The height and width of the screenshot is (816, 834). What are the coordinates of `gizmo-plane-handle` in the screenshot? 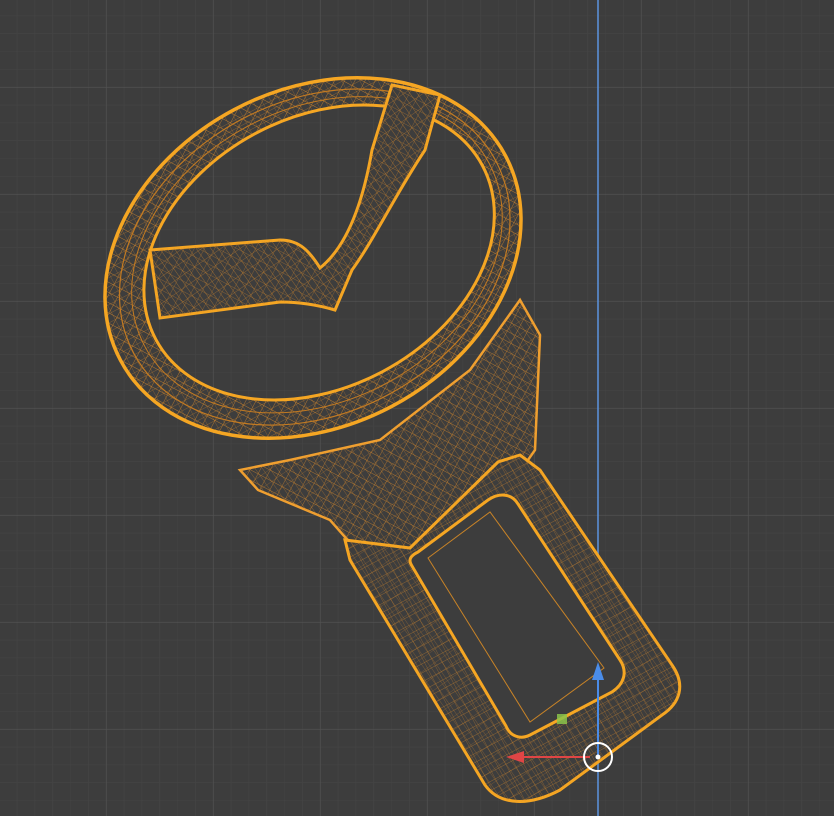 It's located at (562, 719).